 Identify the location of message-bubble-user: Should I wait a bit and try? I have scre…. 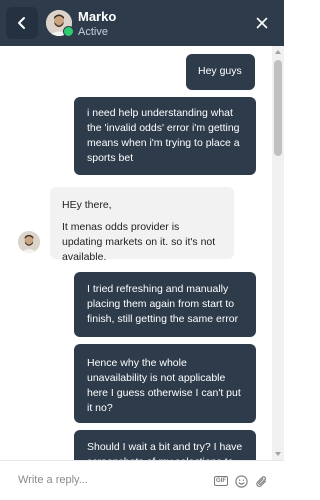
(165, 445).